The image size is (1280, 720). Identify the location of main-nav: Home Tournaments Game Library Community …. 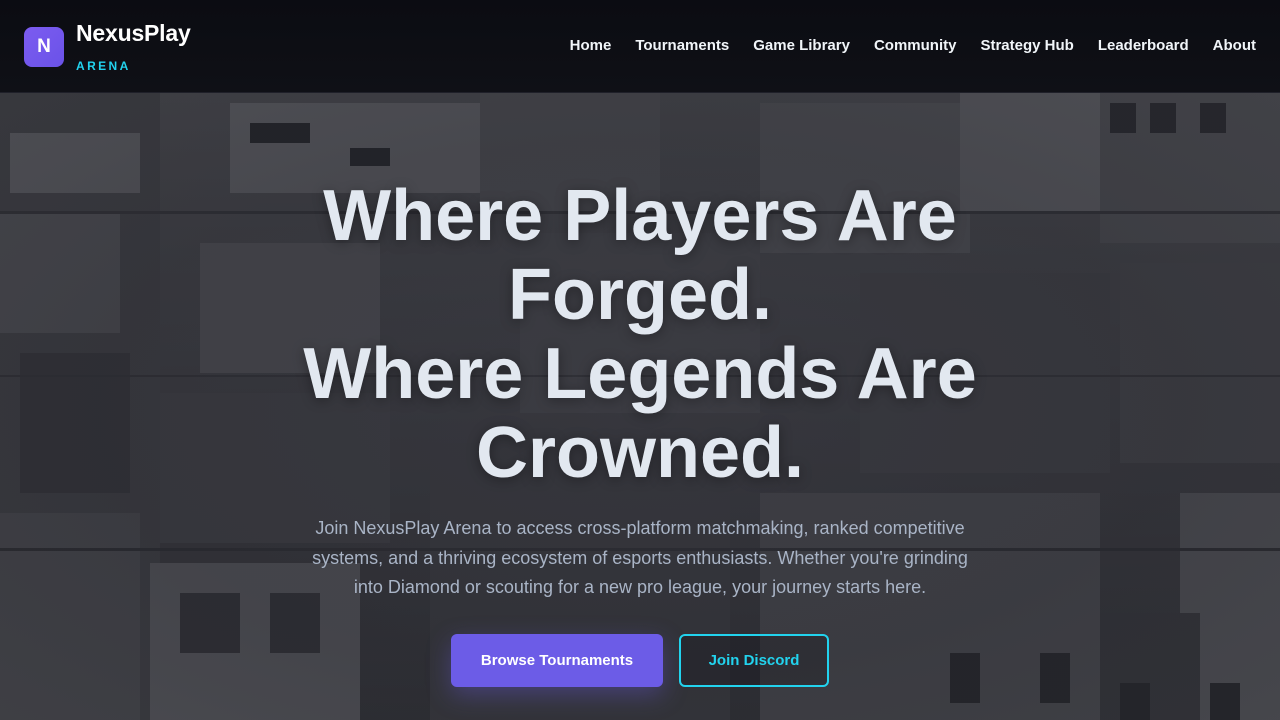
(913, 45).